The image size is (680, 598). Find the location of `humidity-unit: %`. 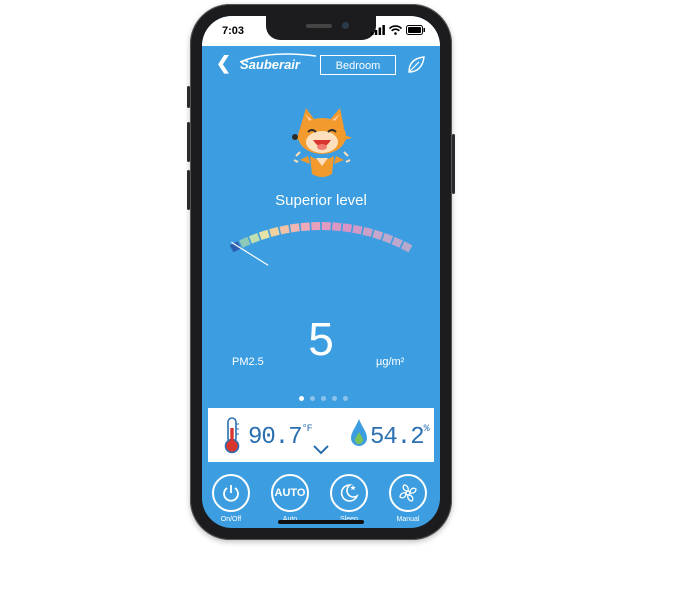

humidity-unit: % is located at coordinates (426, 429).